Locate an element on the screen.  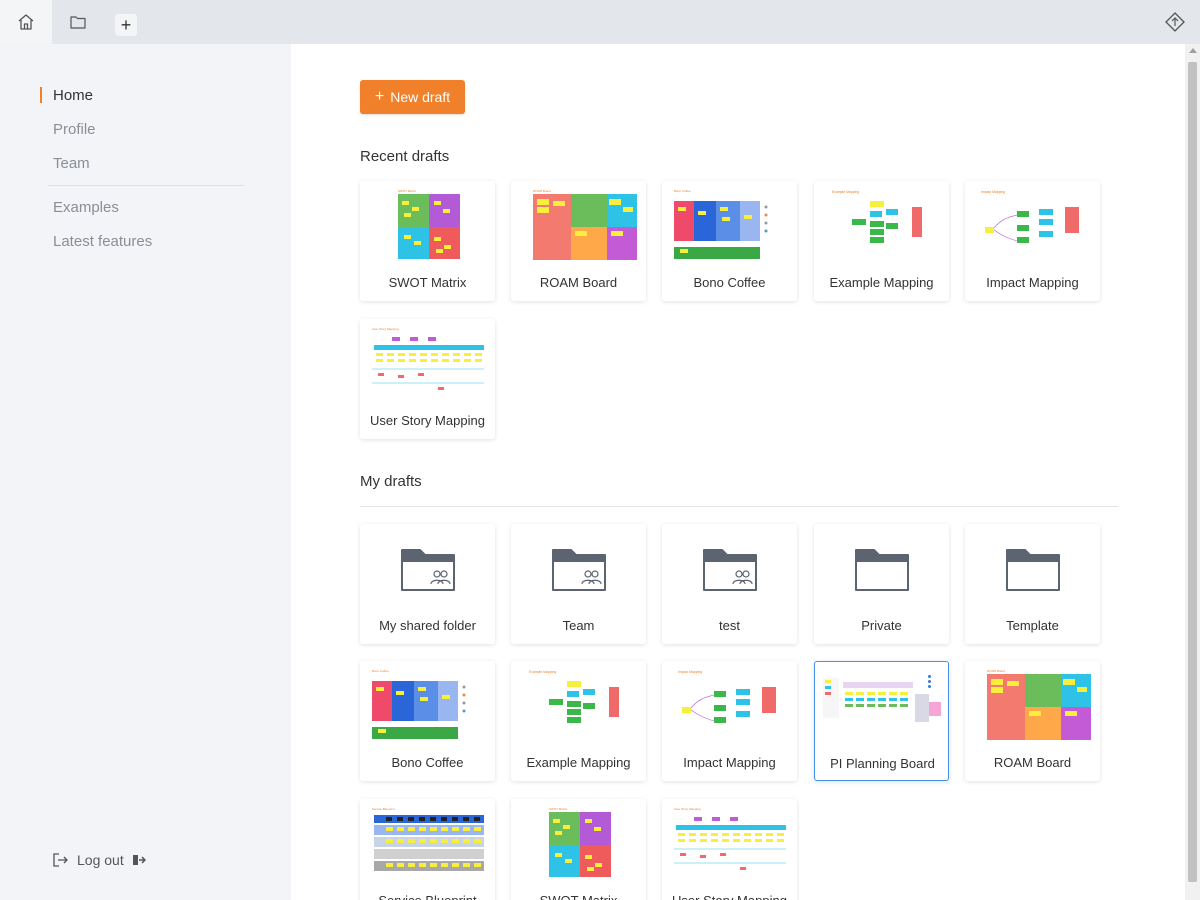
recent-draft-card-user-story-mapping: User Story Mapping User Story Mapping is located at coordinates (427, 379).